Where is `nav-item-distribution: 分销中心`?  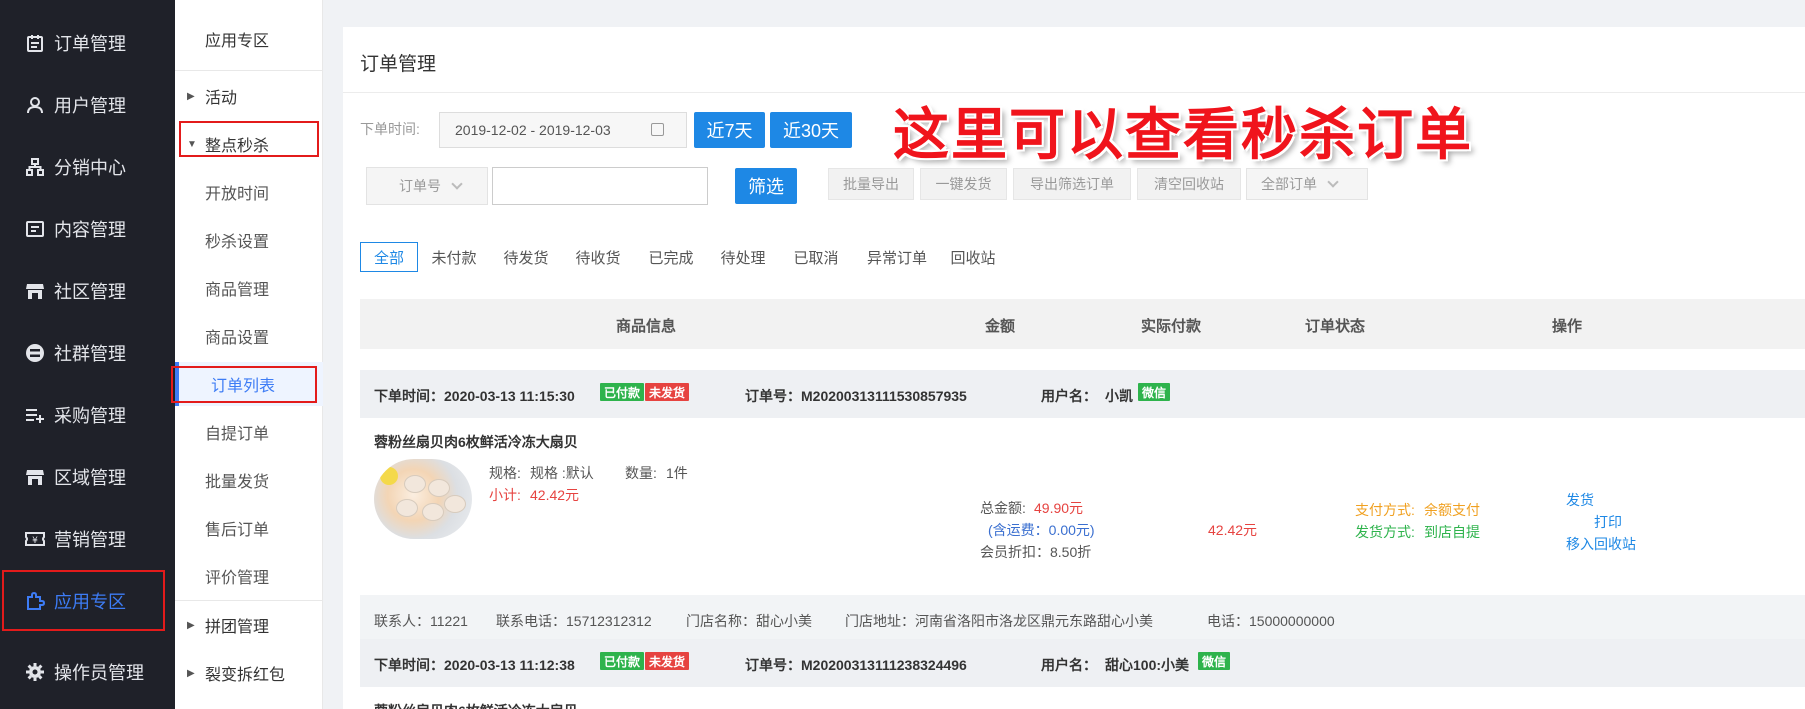 nav-item-distribution: 分销中心 is located at coordinates (87, 167).